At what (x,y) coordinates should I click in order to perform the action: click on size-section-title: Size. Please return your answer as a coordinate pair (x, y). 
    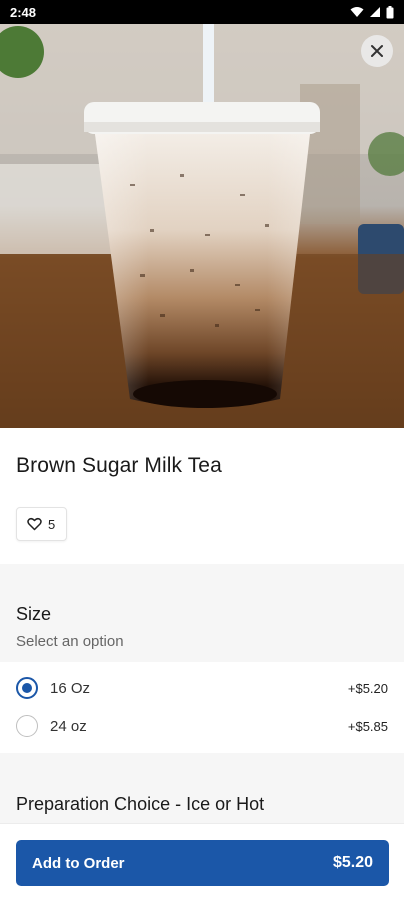
    Looking at the image, I should click on (34, 614).